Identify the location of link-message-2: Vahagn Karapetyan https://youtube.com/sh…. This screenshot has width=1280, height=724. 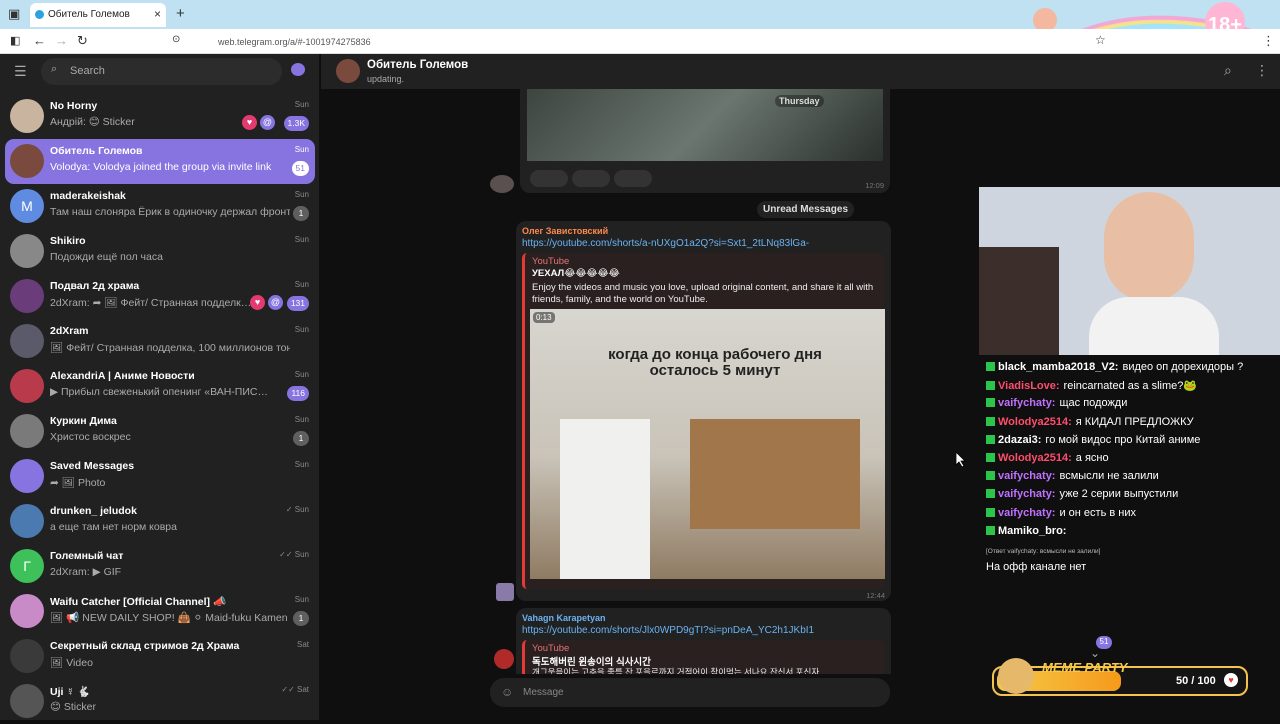
(703, 641).